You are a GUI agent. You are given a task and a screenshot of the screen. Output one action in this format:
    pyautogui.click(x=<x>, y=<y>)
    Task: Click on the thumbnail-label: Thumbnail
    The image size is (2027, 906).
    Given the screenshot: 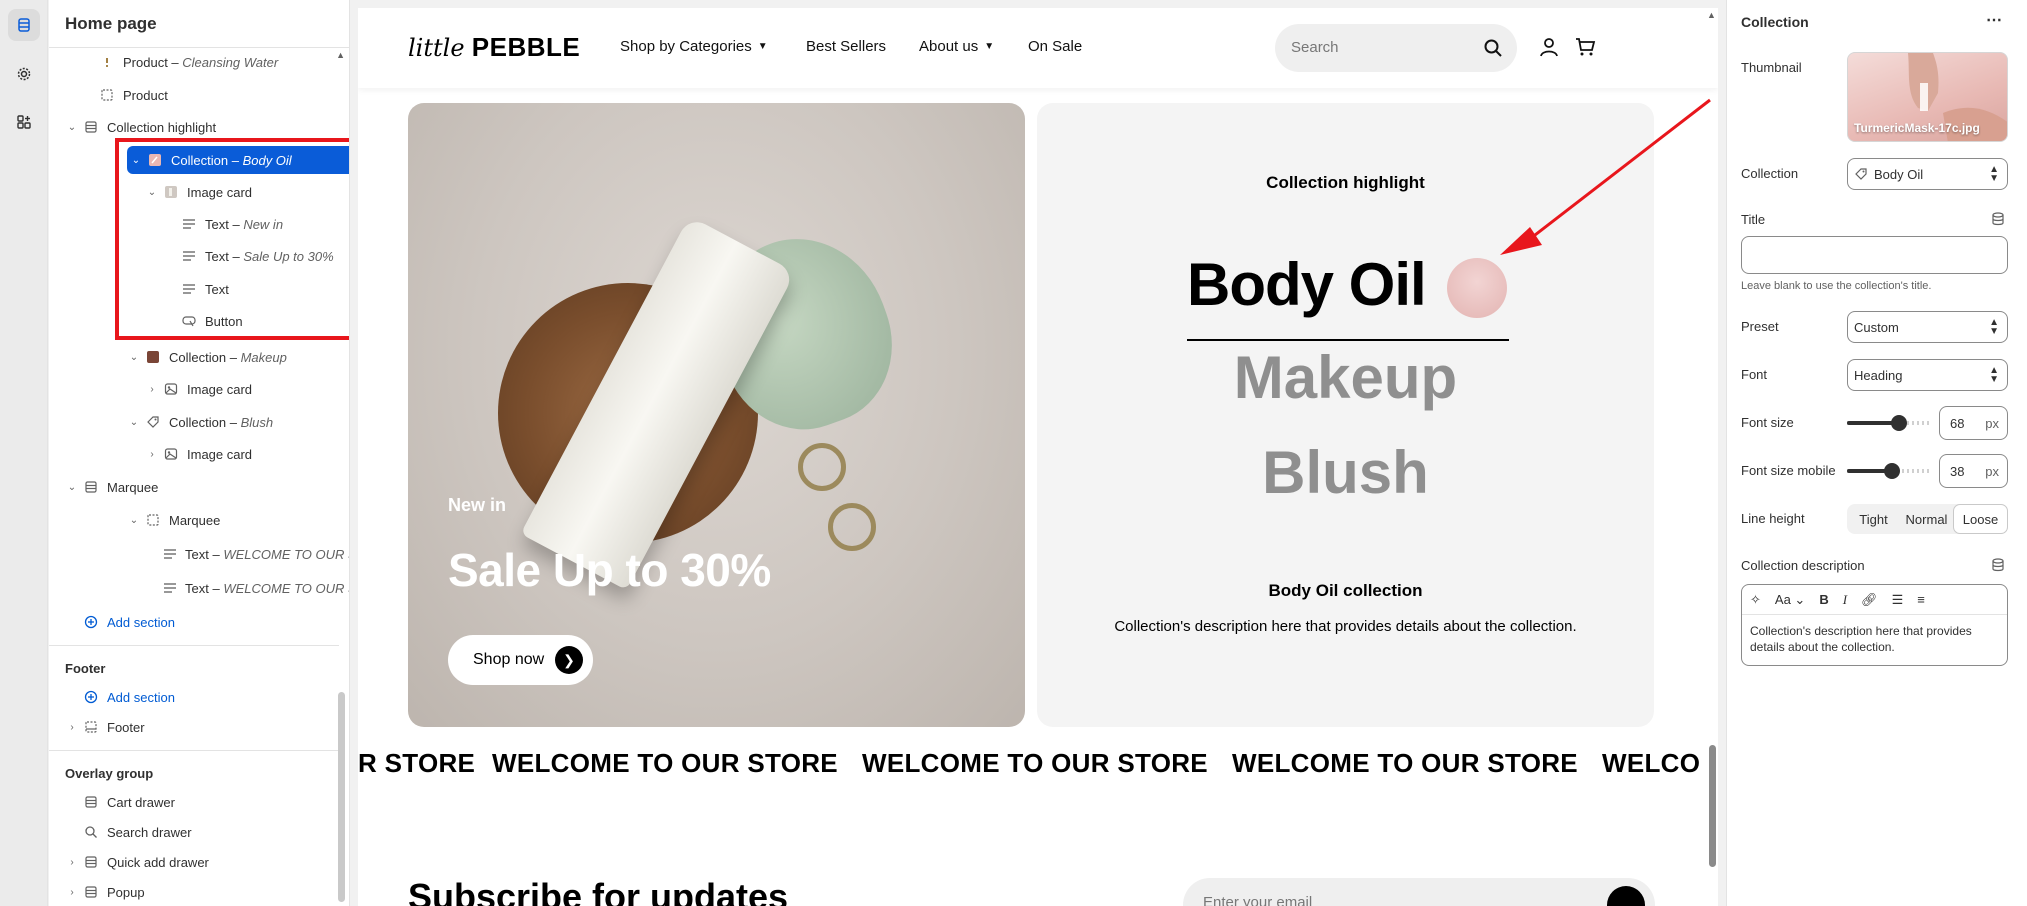 What is the action you would take?
    pyautogui.click(x=1771, y=67)
    